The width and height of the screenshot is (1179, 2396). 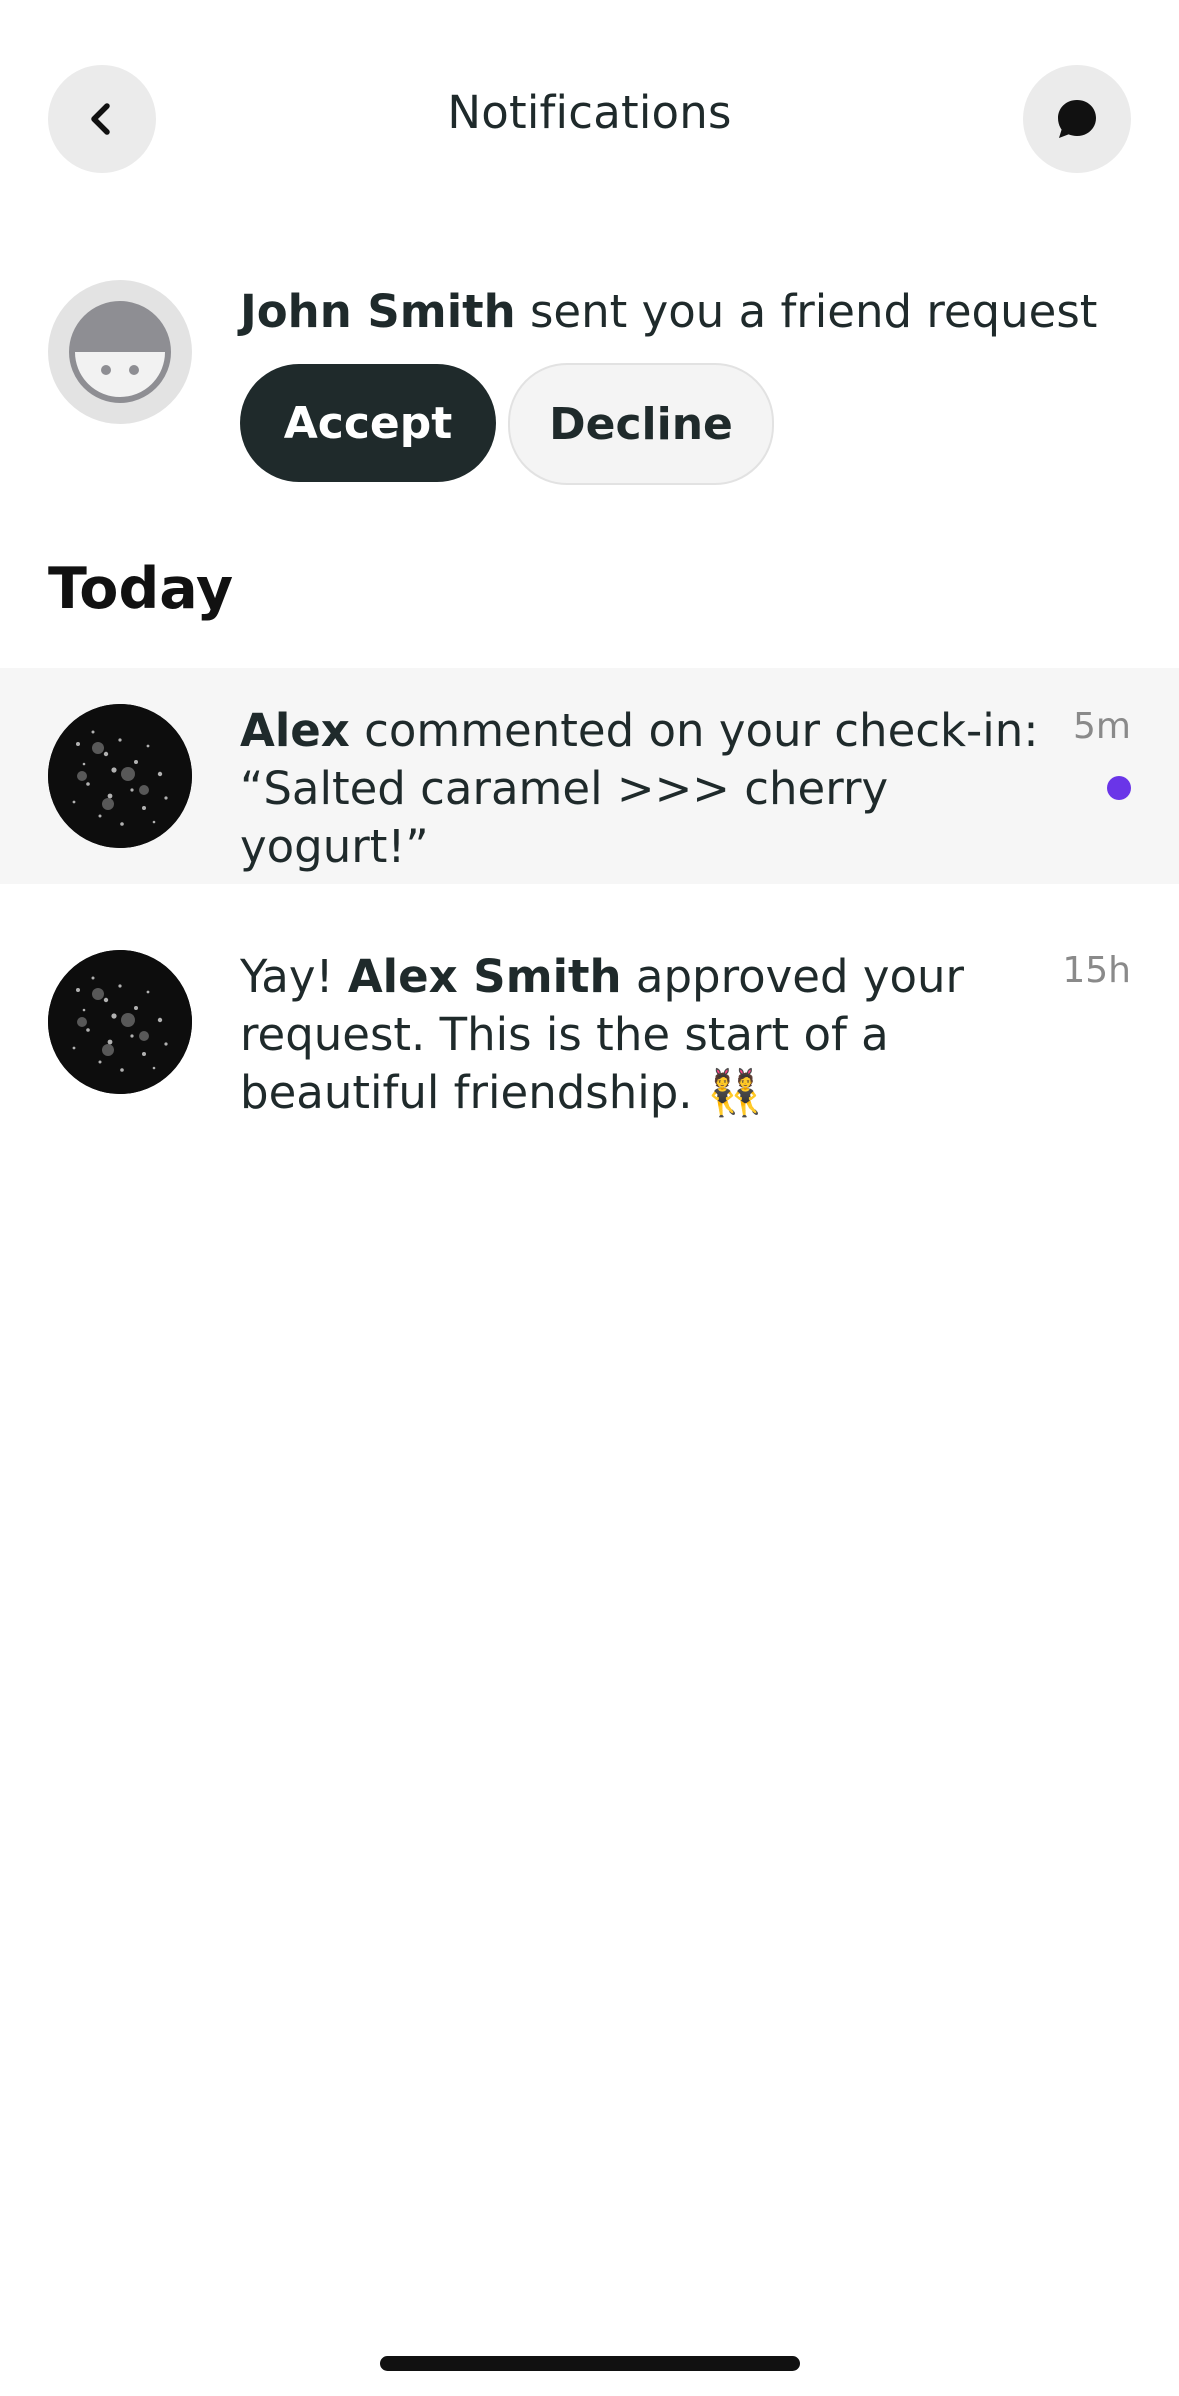 What do you see at coordinates (295, 730) in the screenshot?
I see `actor-name: Alex` at bounding box center [295, 730].